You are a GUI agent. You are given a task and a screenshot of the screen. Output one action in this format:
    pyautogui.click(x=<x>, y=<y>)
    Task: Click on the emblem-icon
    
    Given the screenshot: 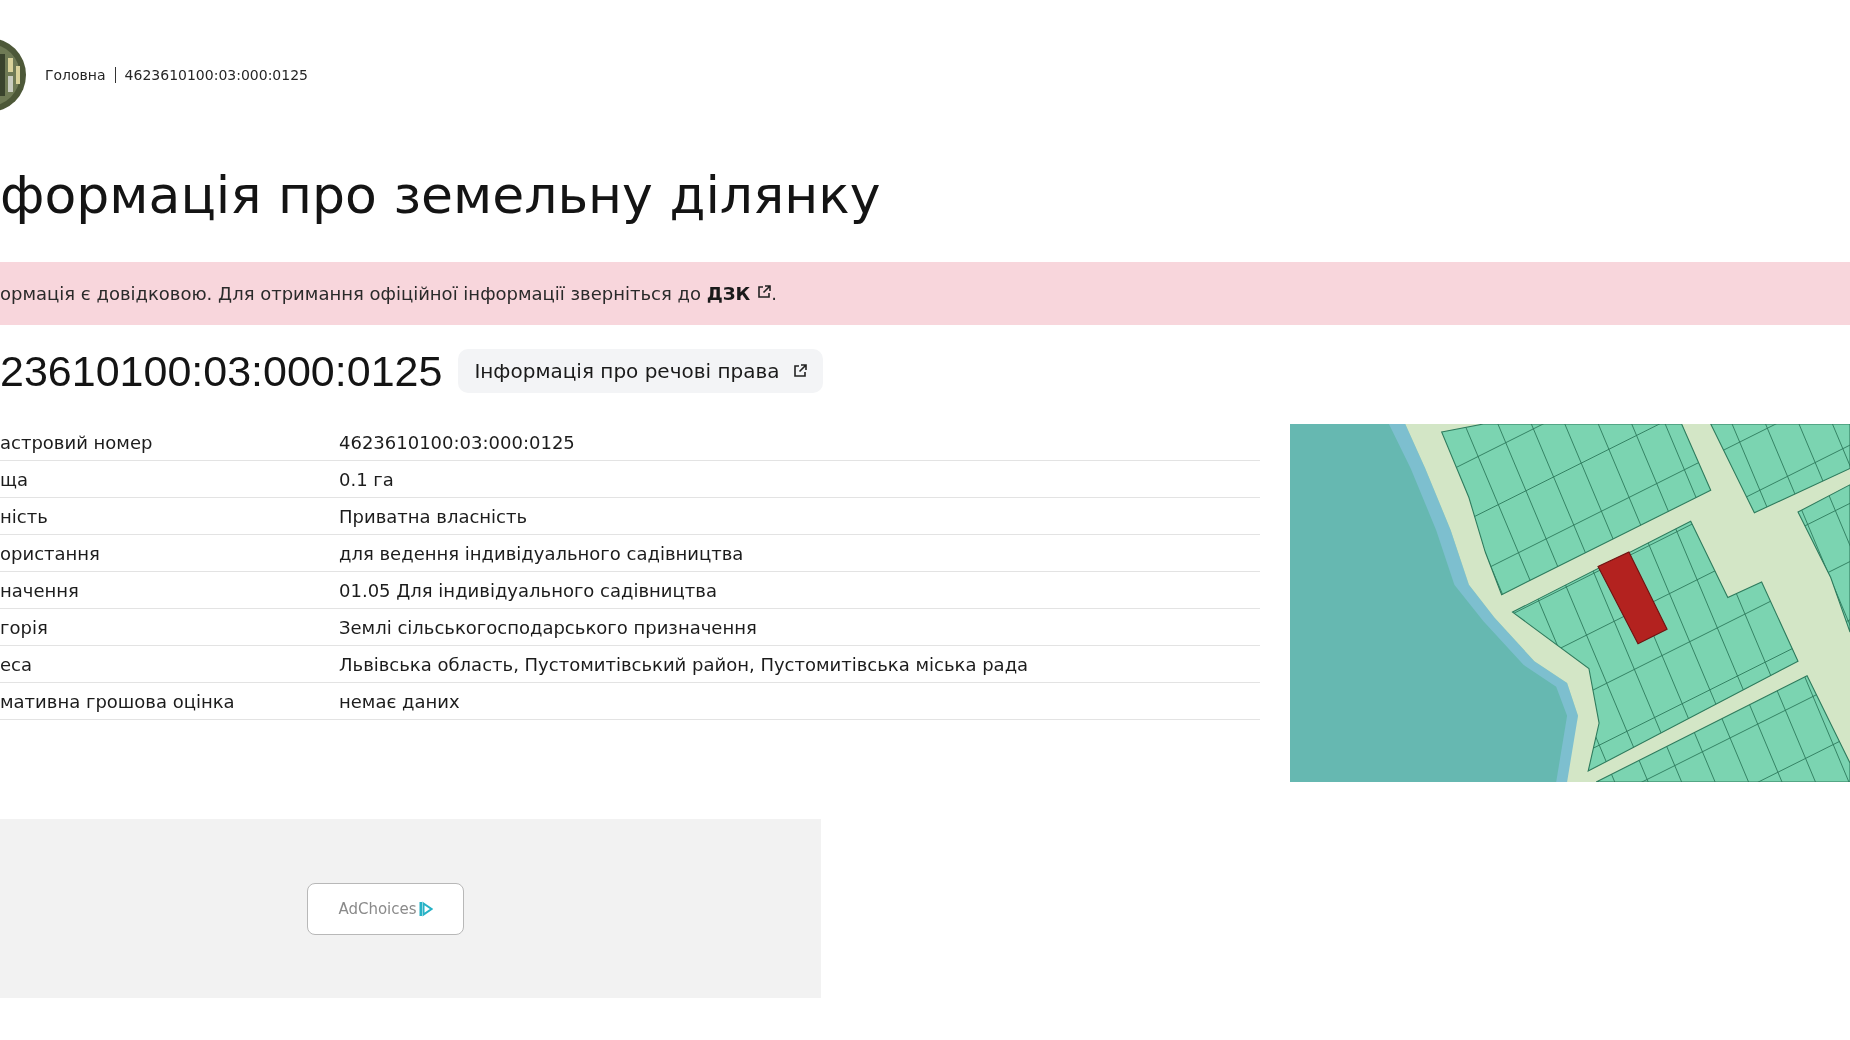 What is the action you would take?
    pyautogui.click(x=13, y=75)
    